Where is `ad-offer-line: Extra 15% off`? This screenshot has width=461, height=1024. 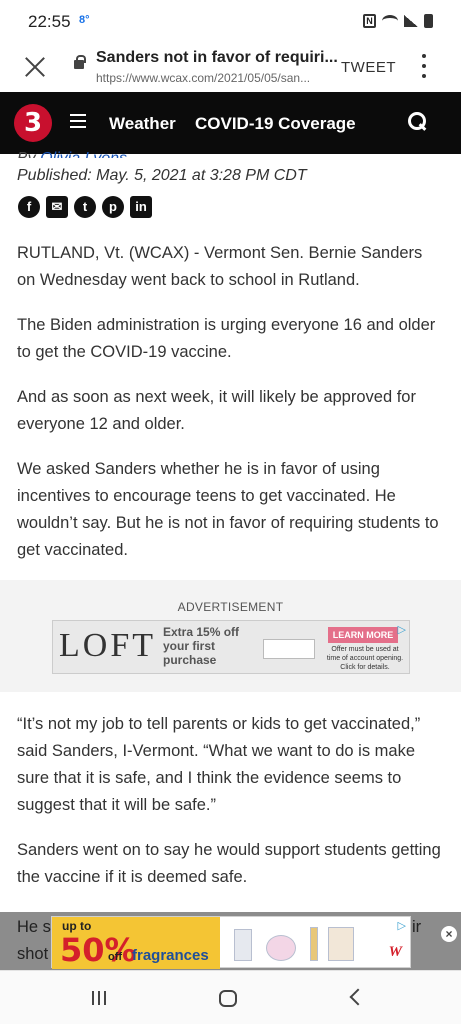 ad-offer-line: Extra 15% off is located at coordinates (201, 632).